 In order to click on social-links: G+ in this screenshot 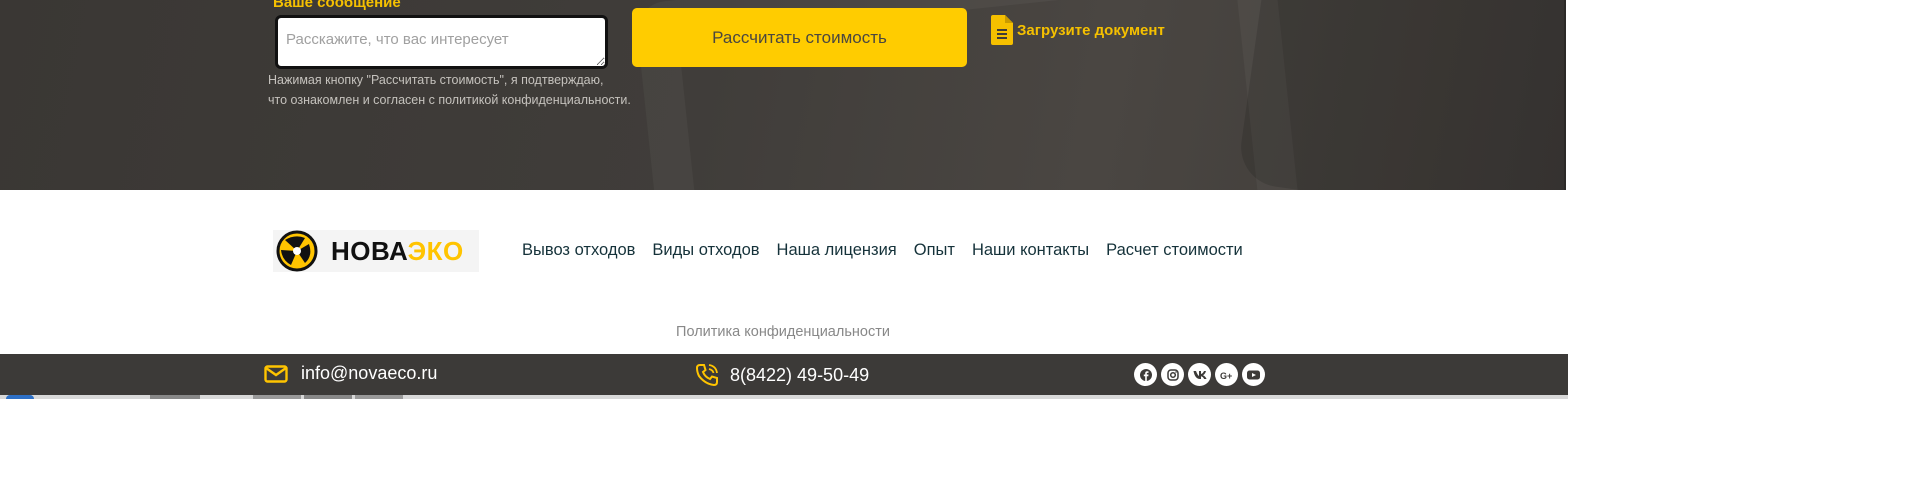, I will do `click(1199, 374)`.